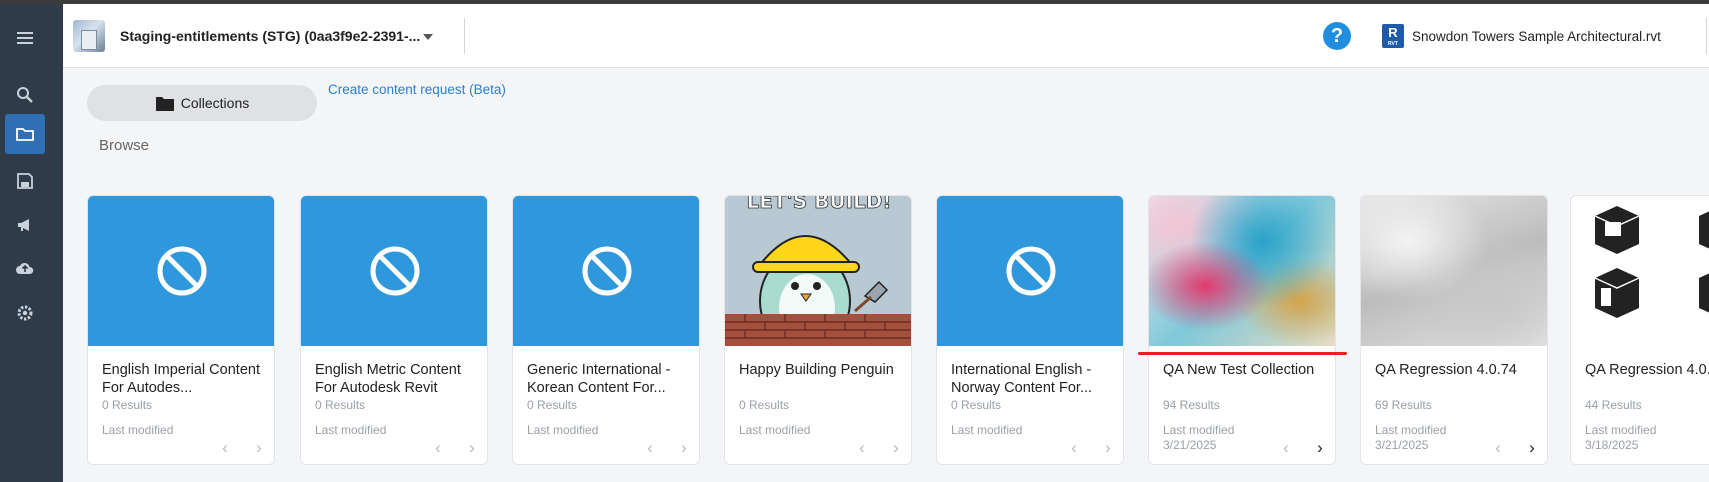 The width and height of the screenshot is (1709, 482). Describe the element at coordinates (1706, 36) in the screenshot. I see `header-divider-right` at that location.